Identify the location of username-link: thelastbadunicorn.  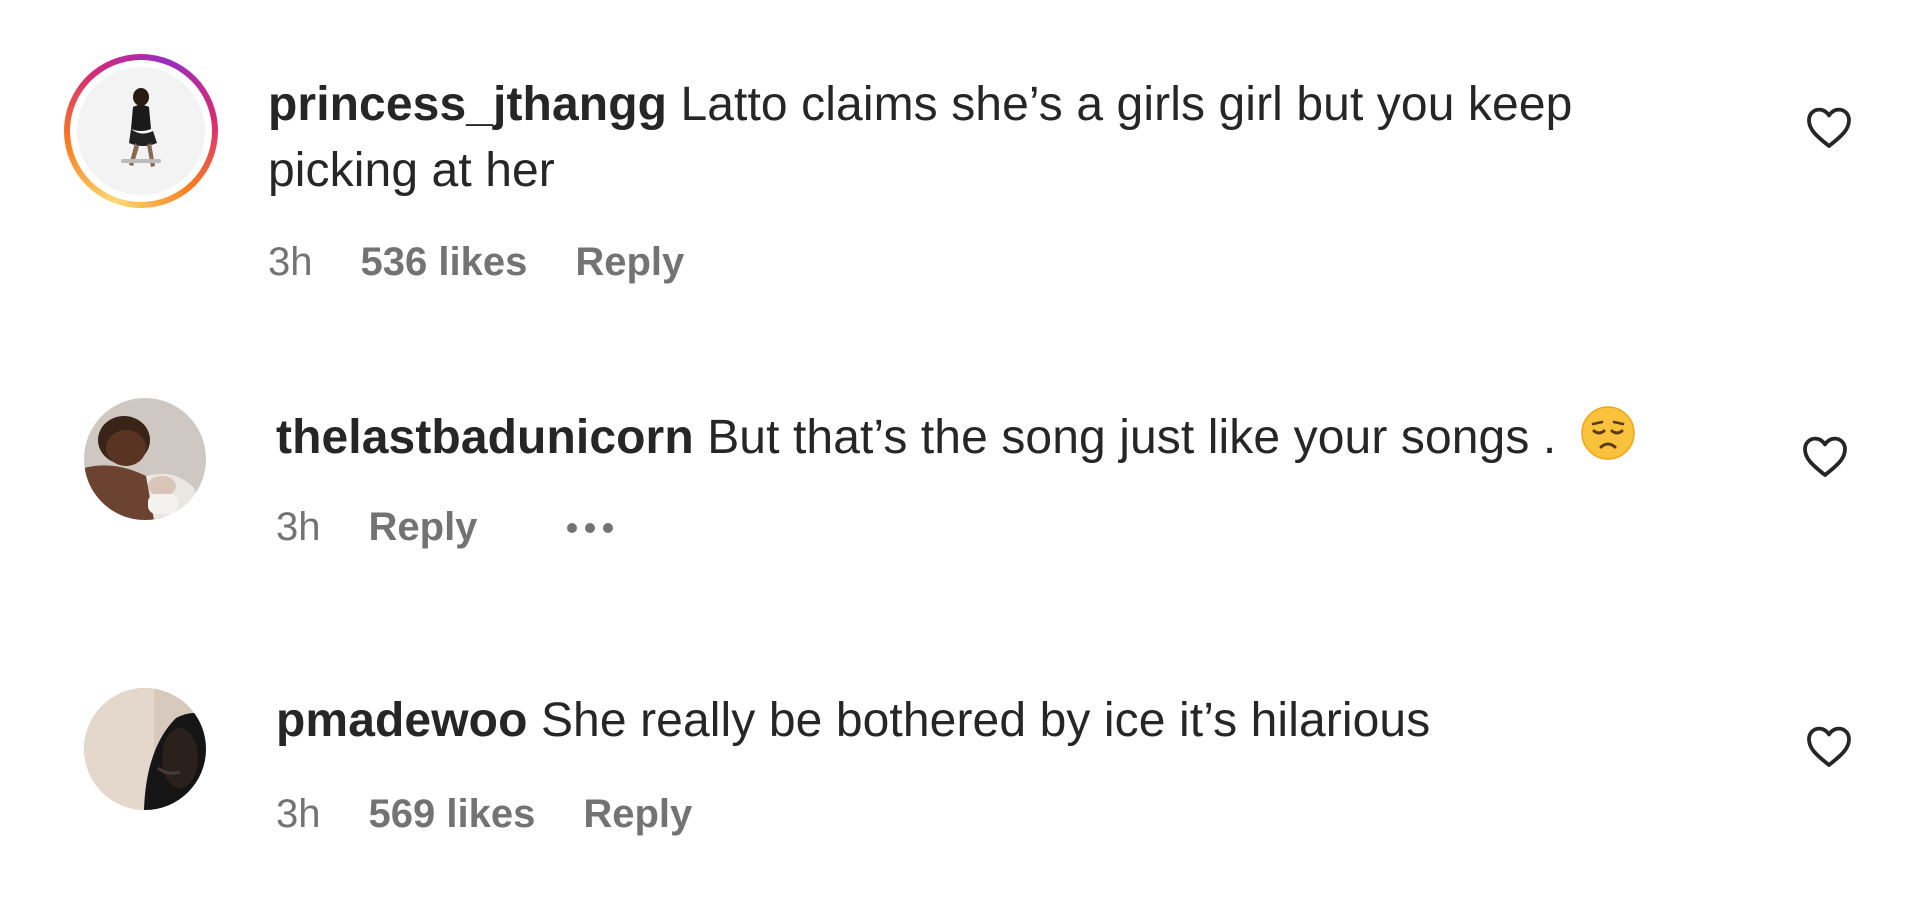
(485, 437).